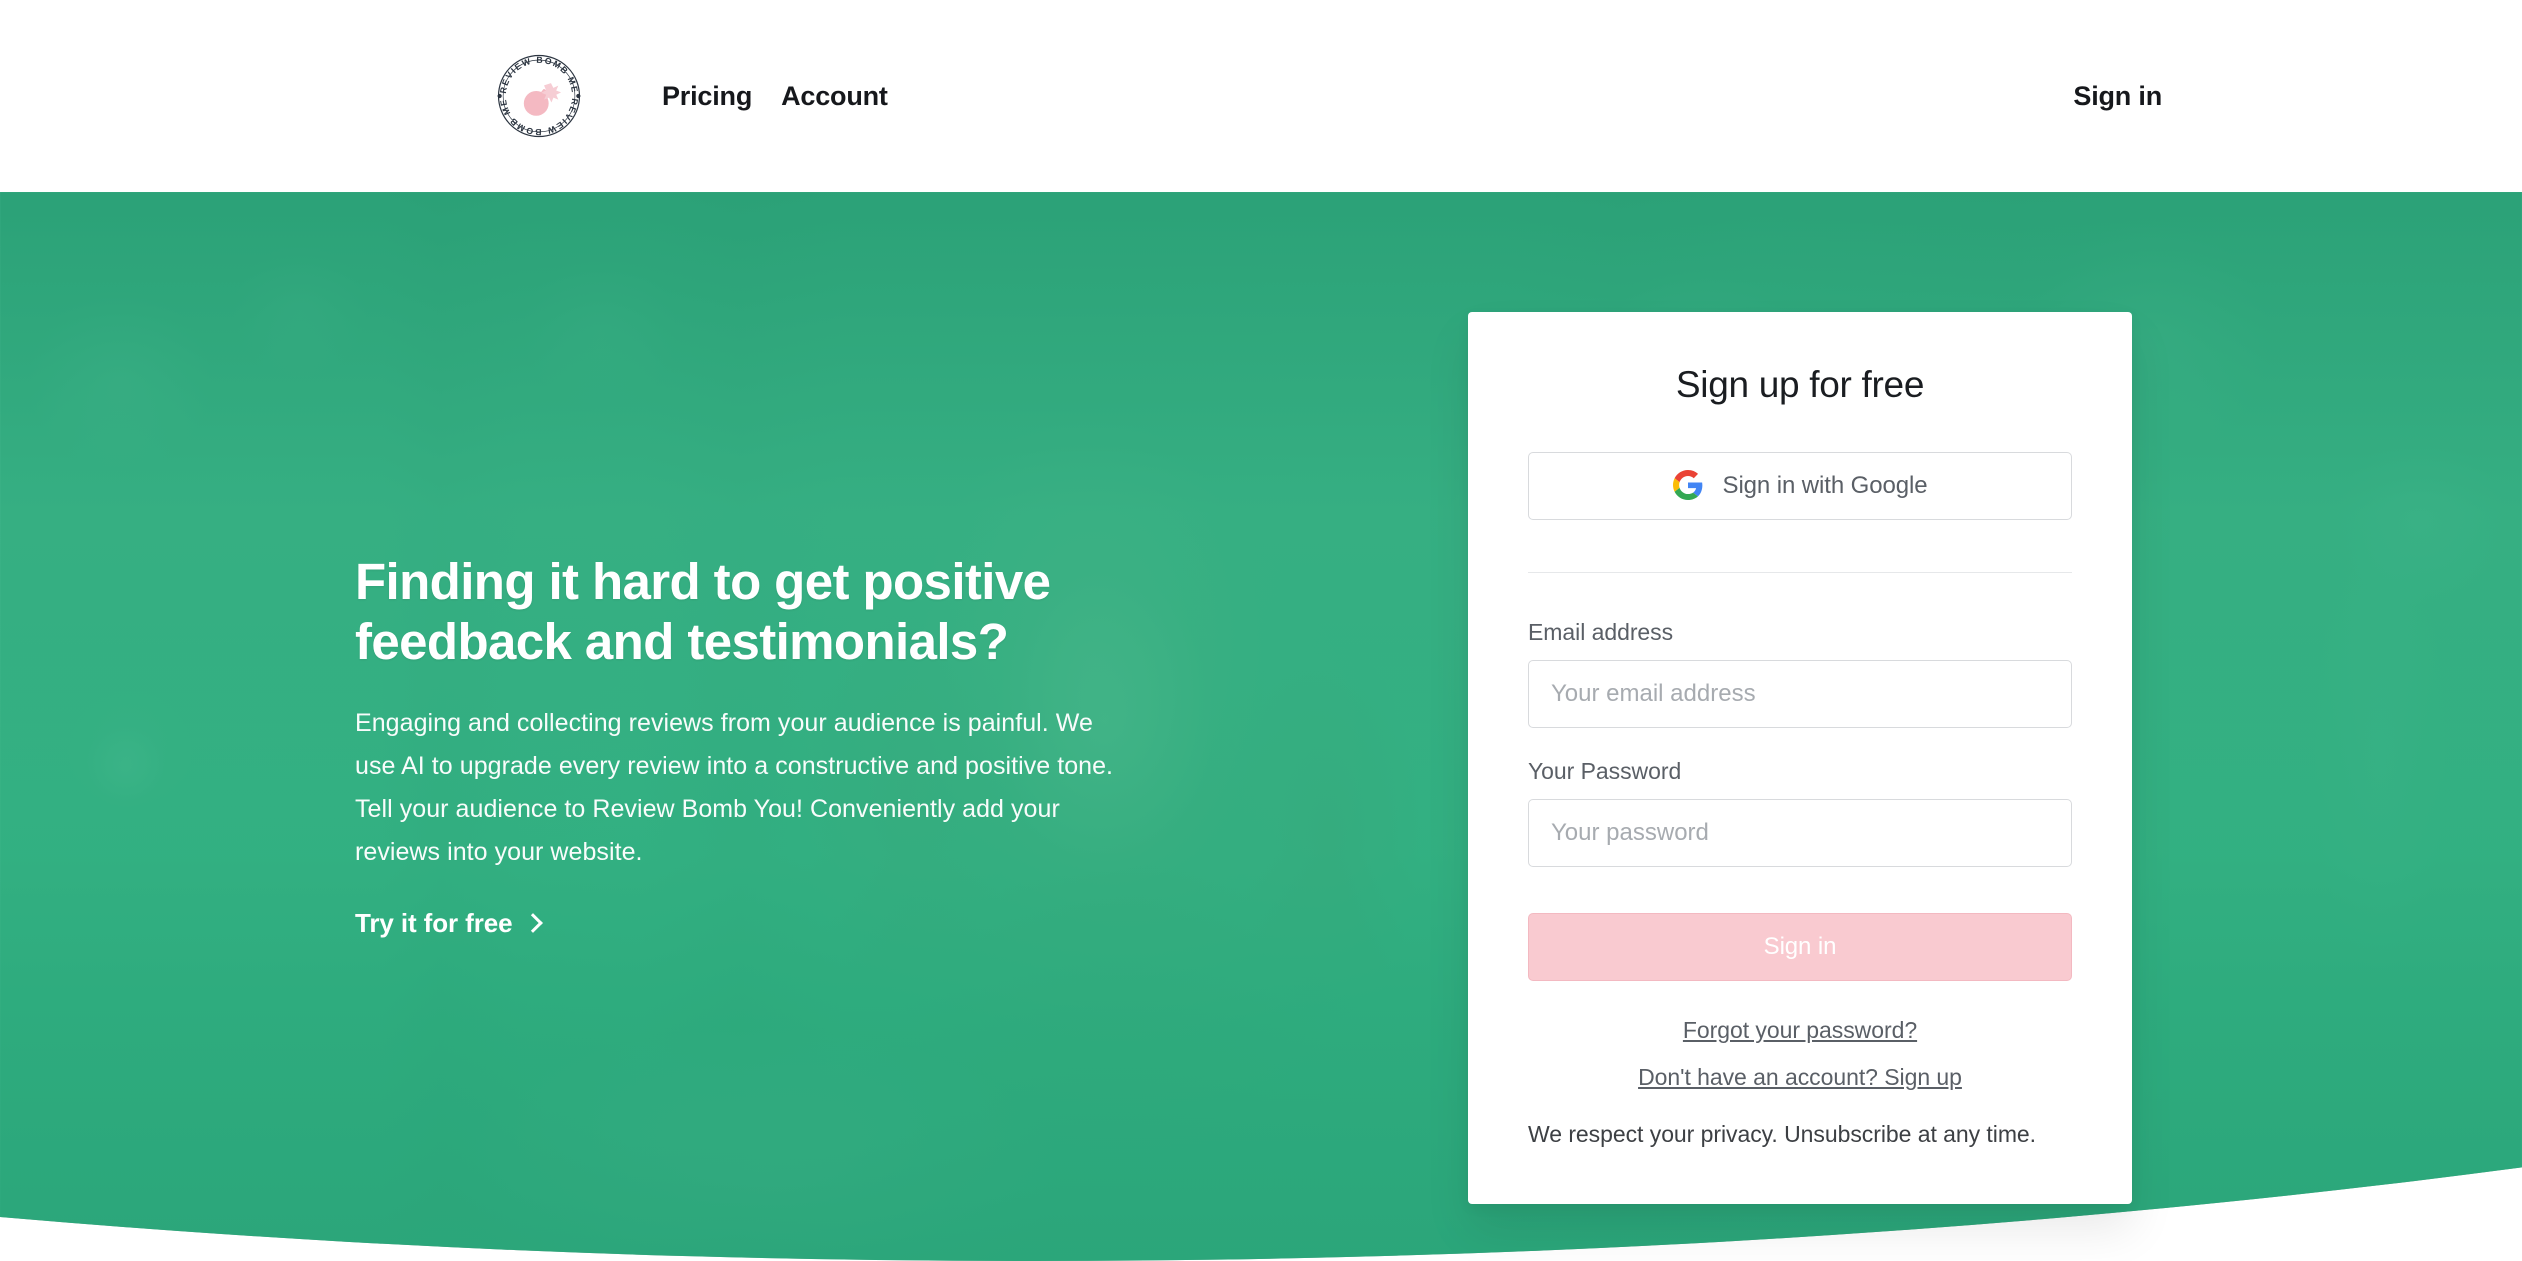 This screenshot has height=1261, width=2522. I want to click on nav-link-account: Account, so click(834, 96).